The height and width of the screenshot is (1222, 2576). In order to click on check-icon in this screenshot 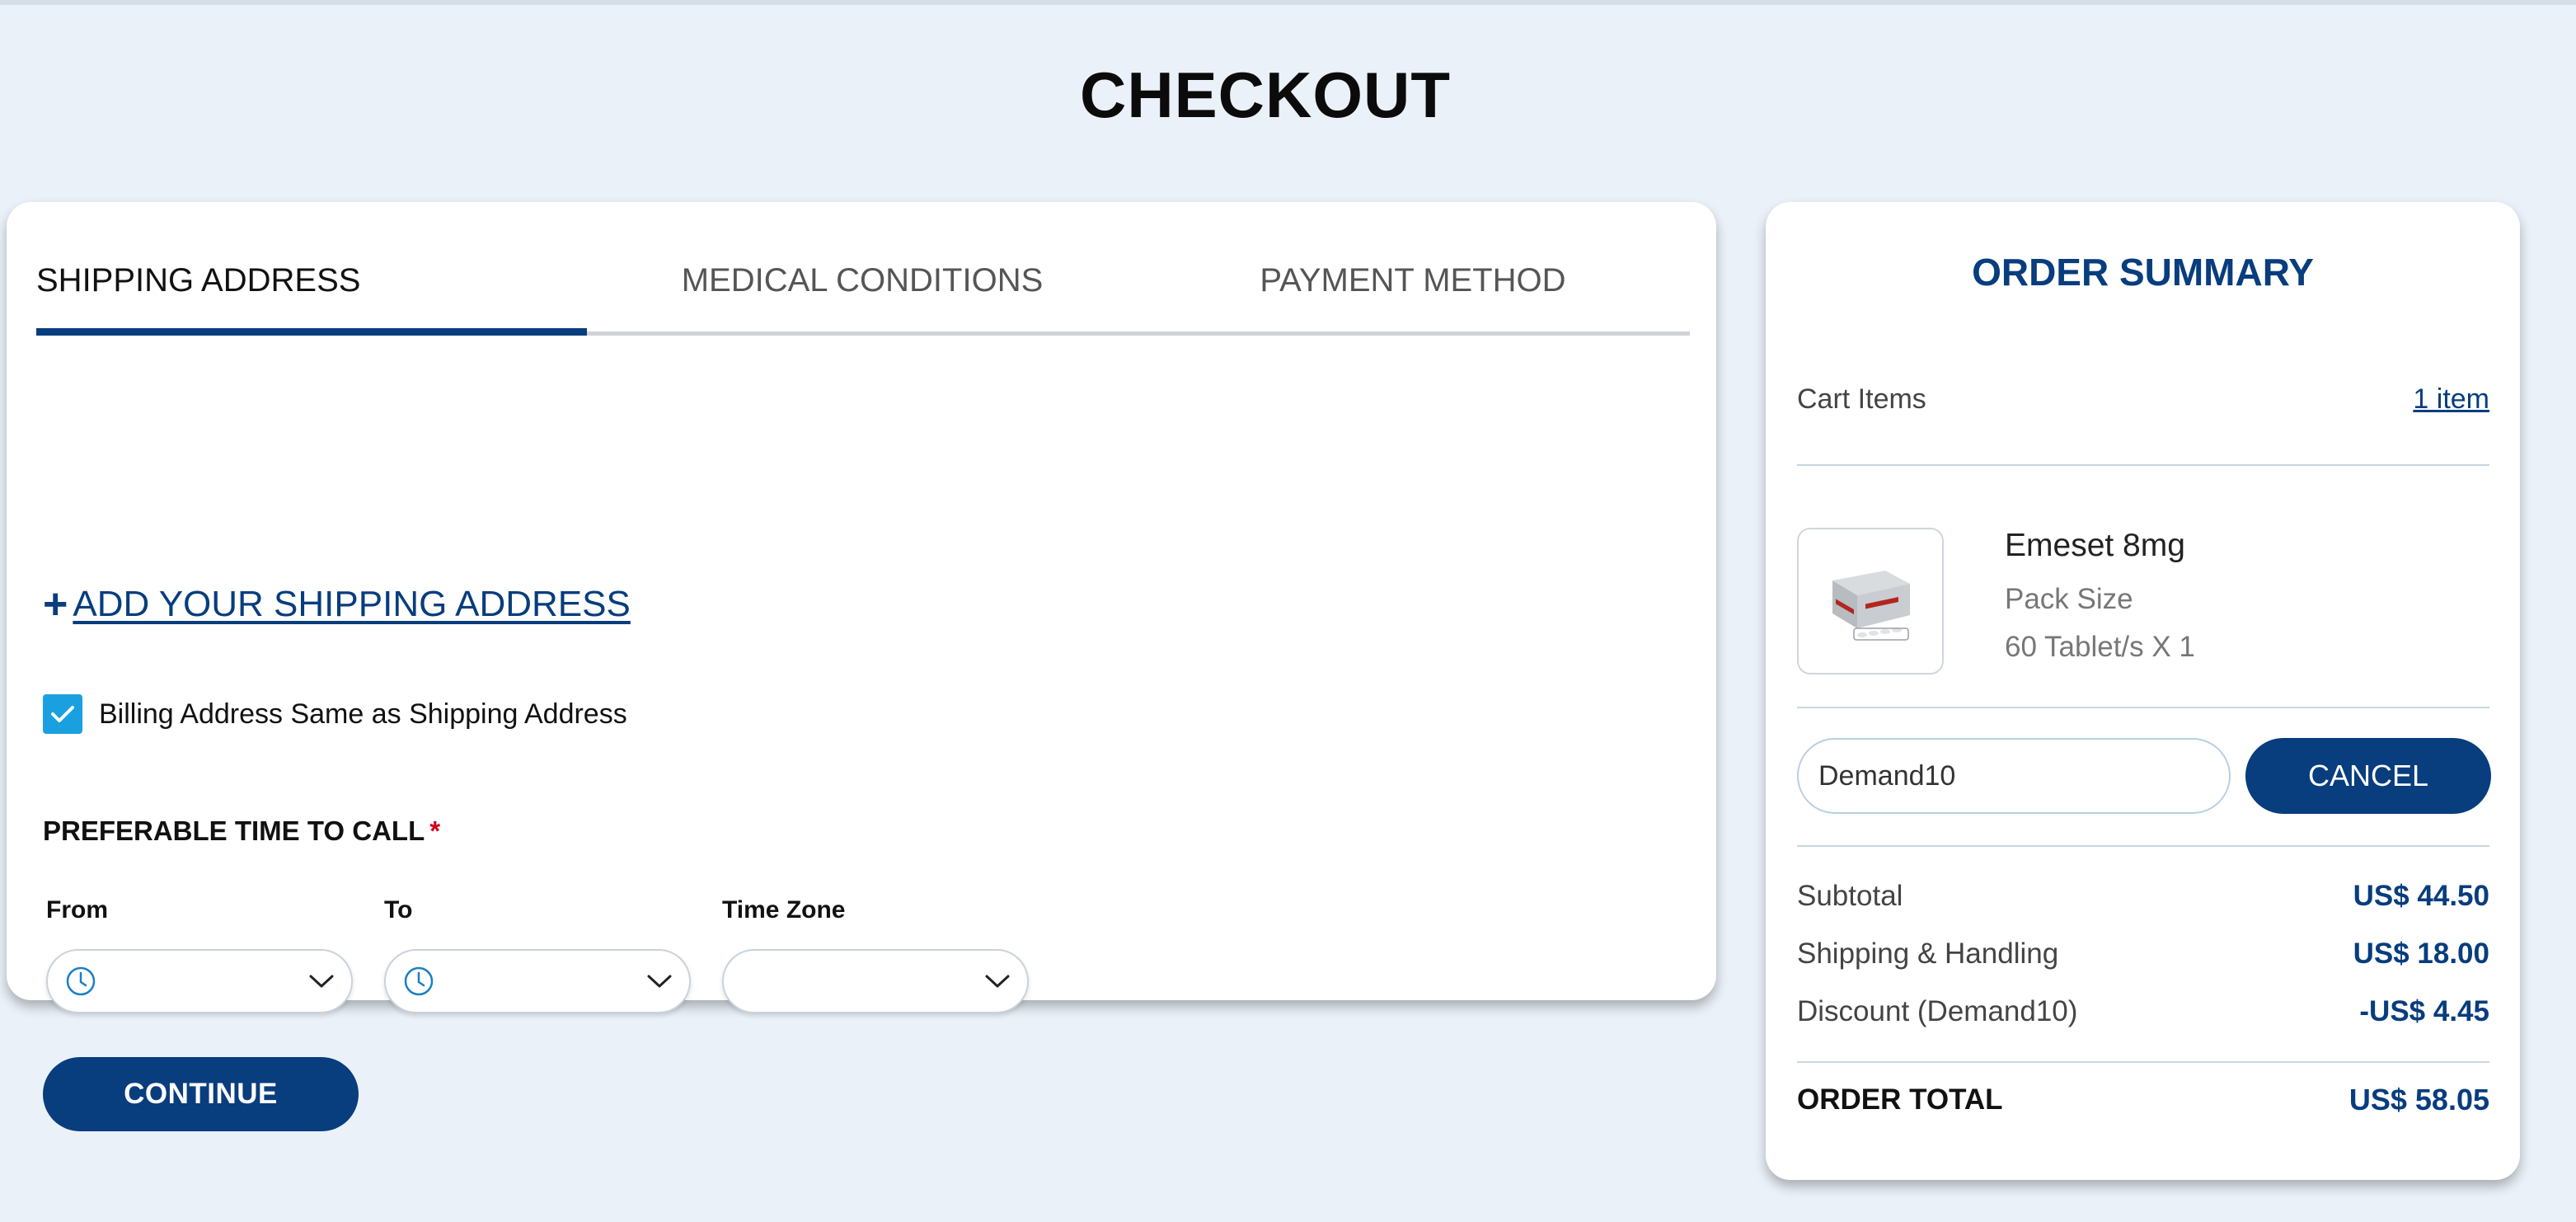, I will do `click(63, 714)`.